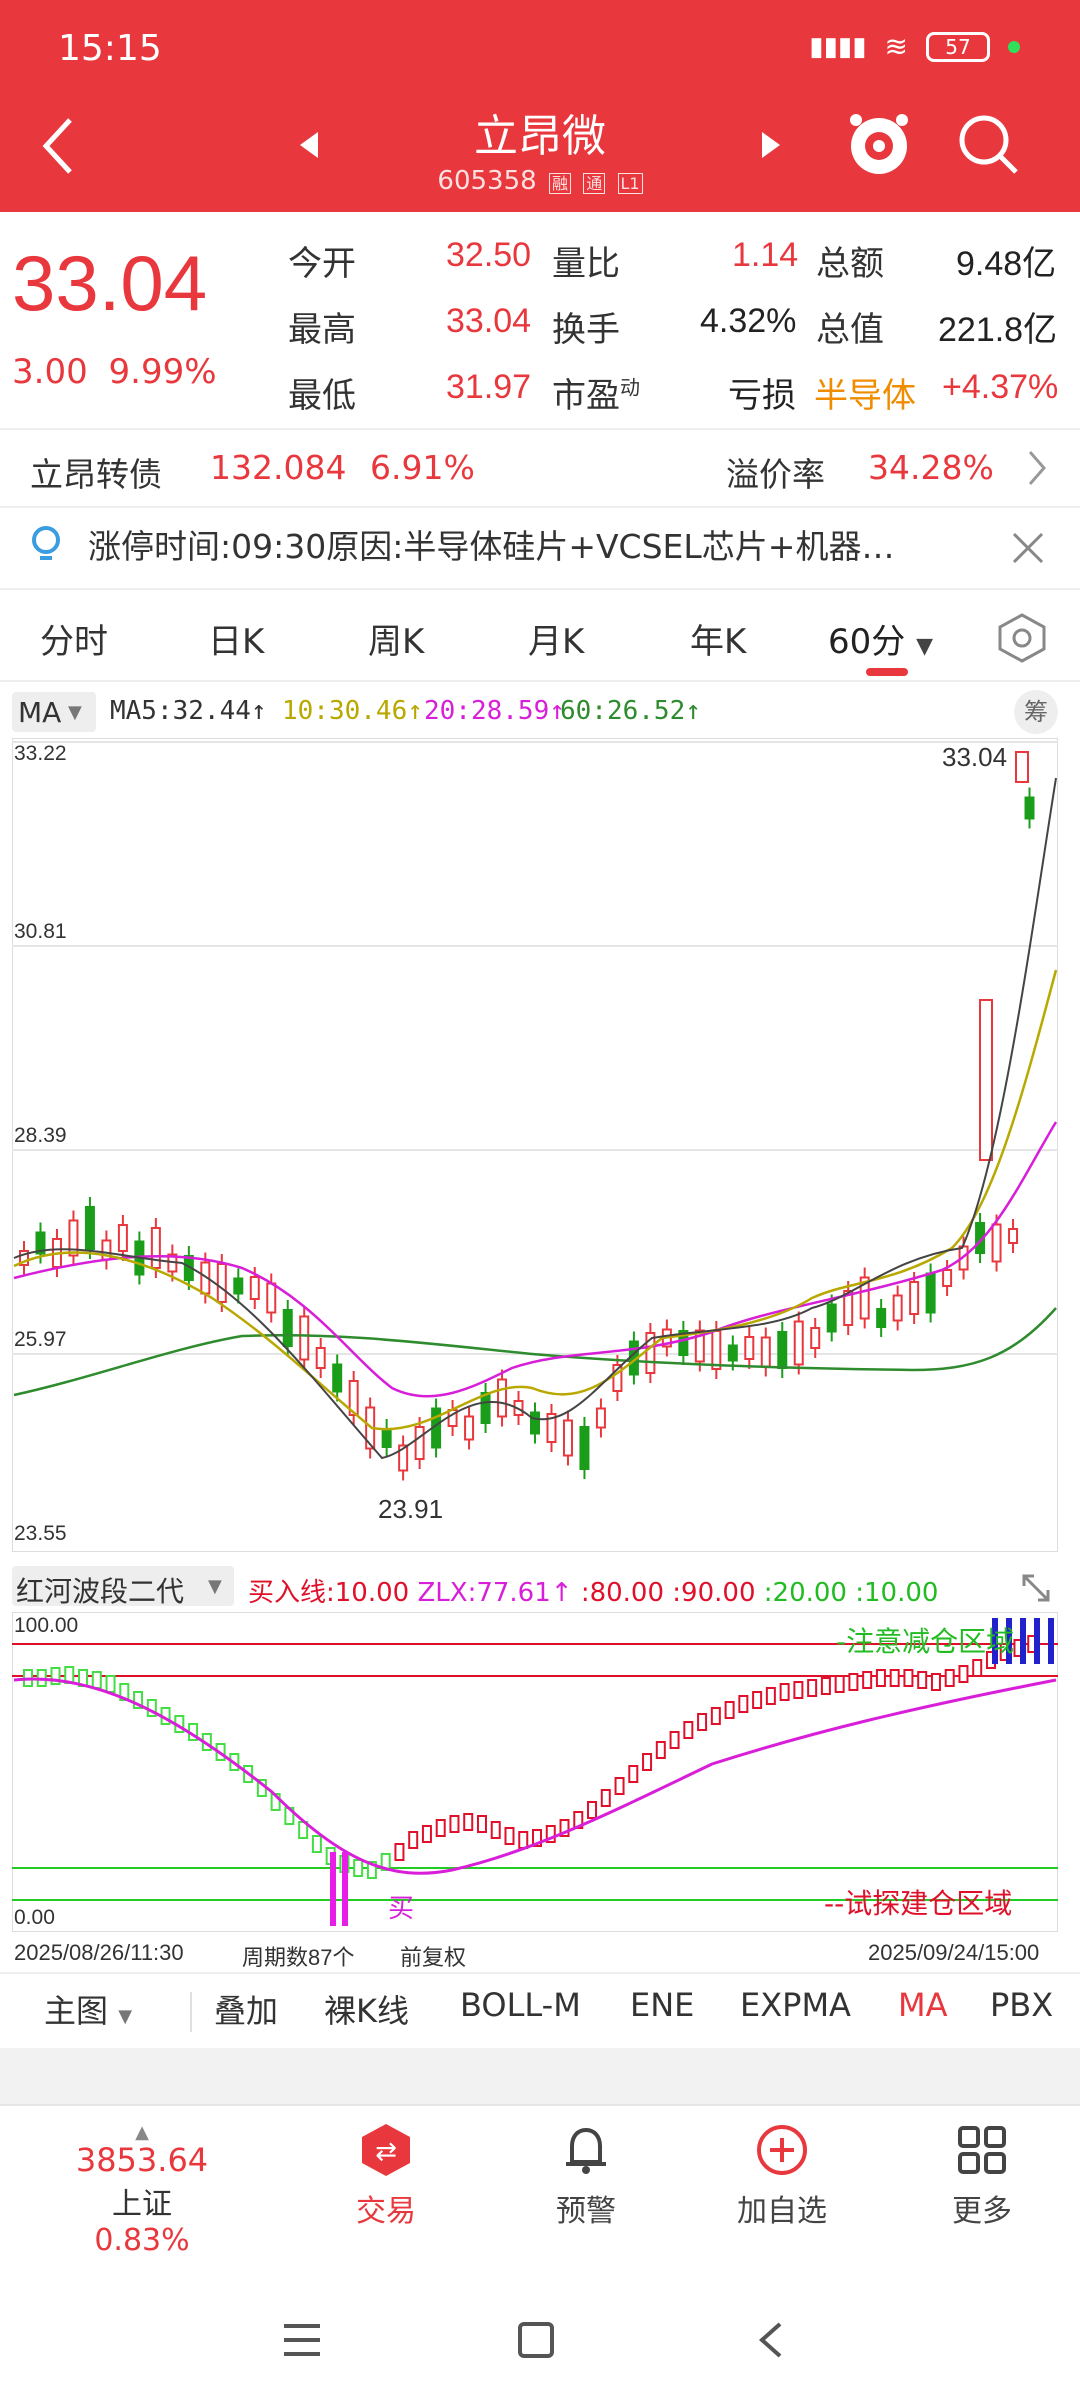  Describe the element at coordinates (1036, 1588) in the screenshot. I see `expand-icon` at that location.